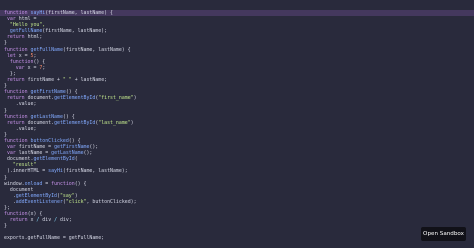 This screenshot has height=248, width=474. What do you see at coordinates (26, 171) in the screenshot?
I see `code-token: ).innerHTML =` at bounding box center [26, 171].